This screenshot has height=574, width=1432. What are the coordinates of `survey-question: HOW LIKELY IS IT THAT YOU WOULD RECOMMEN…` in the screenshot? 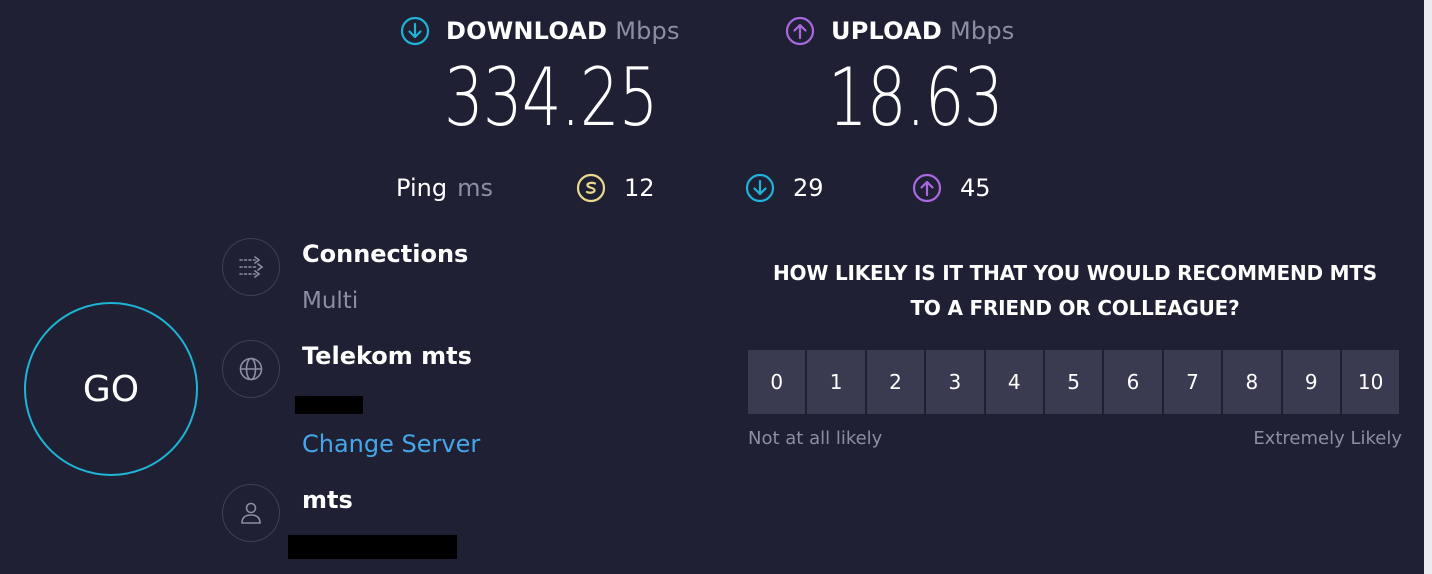 It's located at (1075, 291).